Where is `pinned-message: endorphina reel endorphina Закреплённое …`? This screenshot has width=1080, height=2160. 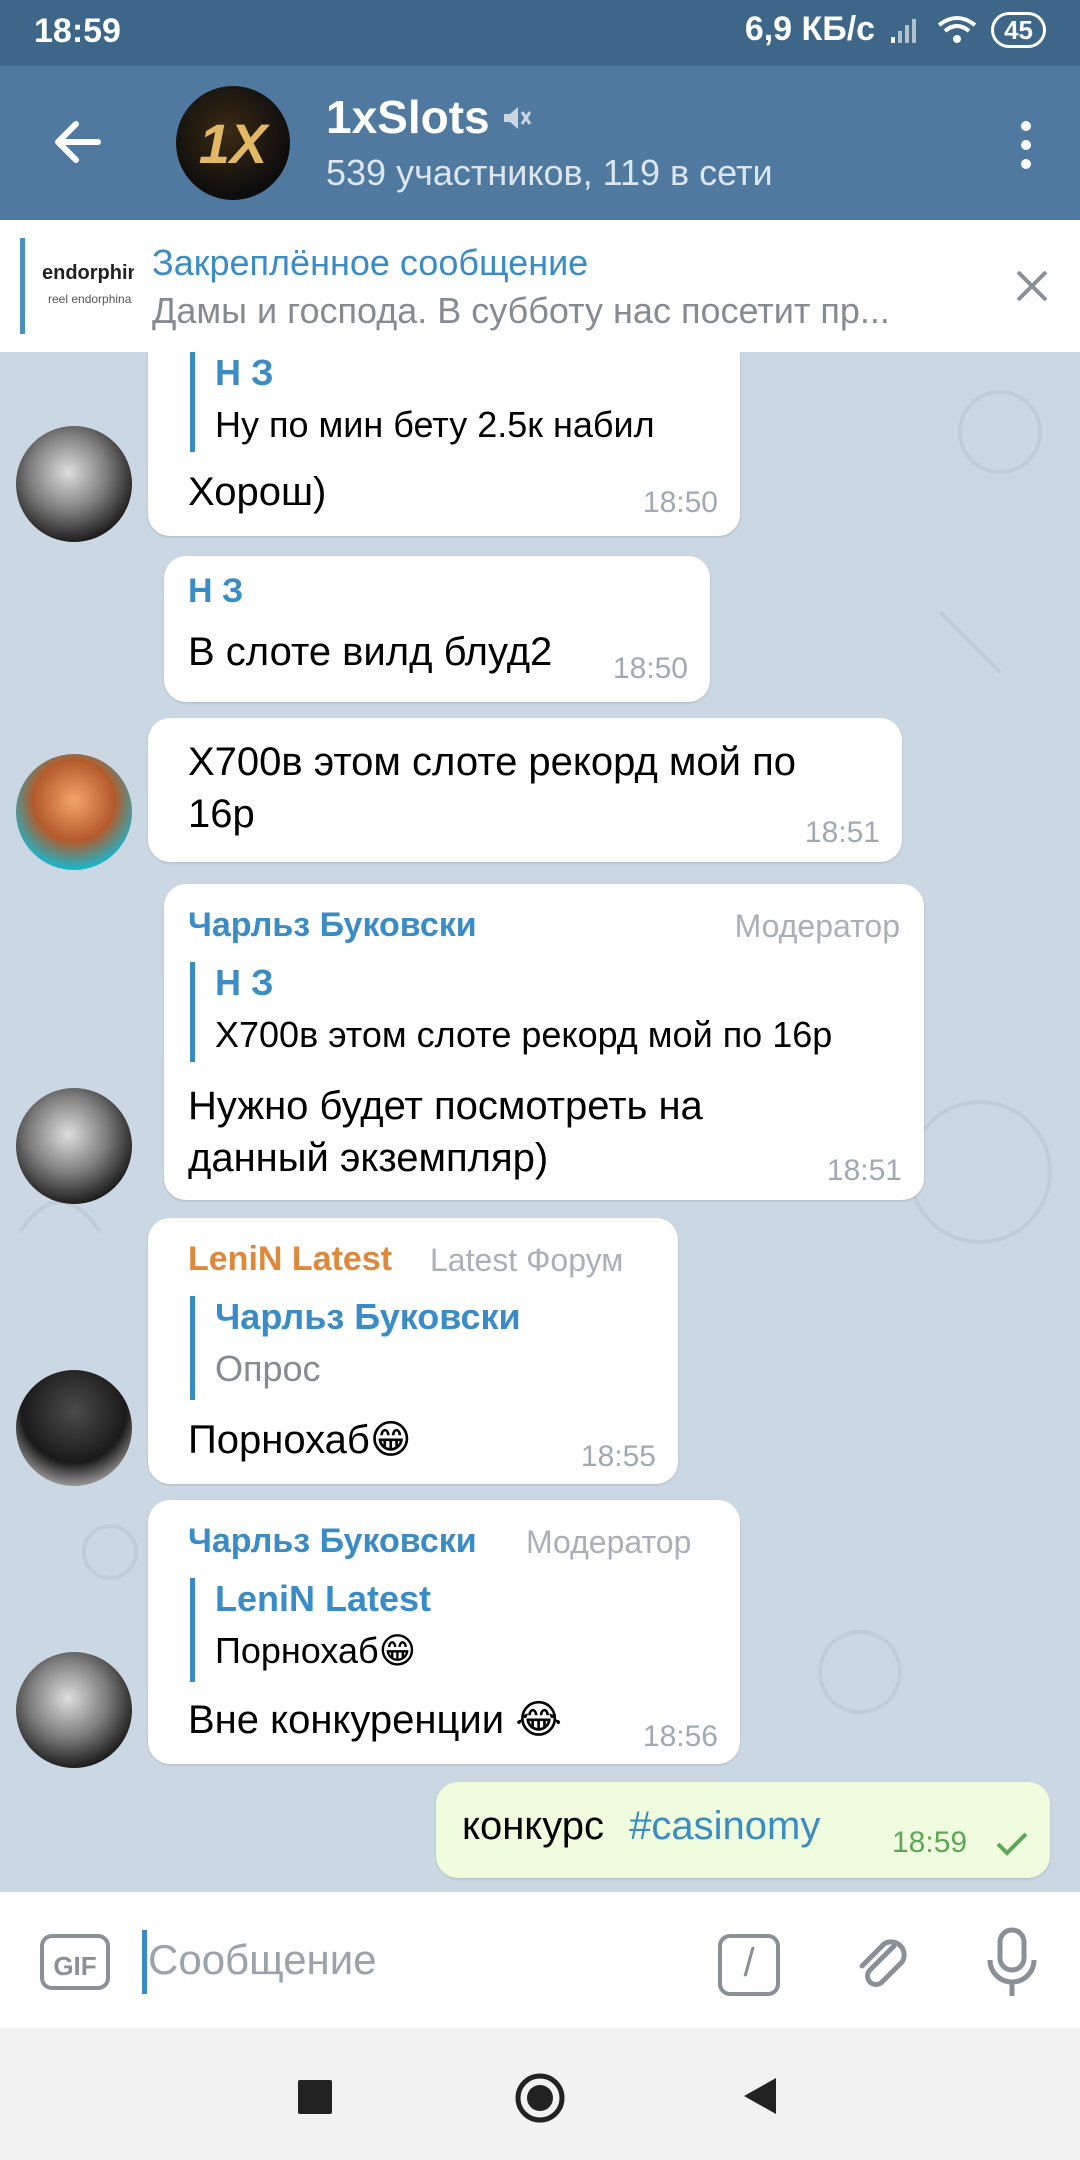
pinned-message: endorphina reel endorphina Закреплённое … is located at coordinates (540, 286).